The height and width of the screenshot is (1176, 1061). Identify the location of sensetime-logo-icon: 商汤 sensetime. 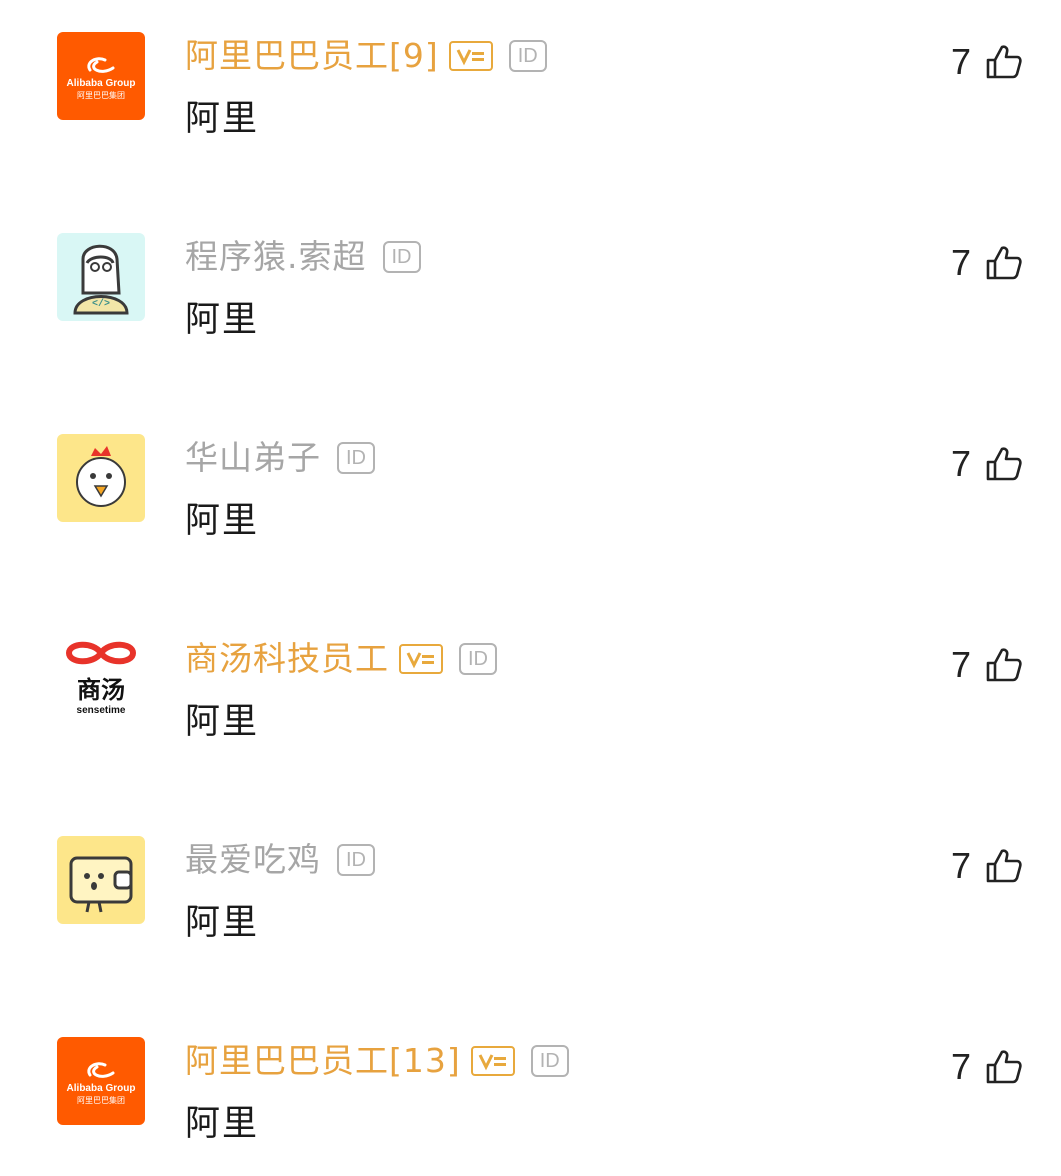
(101, 679).